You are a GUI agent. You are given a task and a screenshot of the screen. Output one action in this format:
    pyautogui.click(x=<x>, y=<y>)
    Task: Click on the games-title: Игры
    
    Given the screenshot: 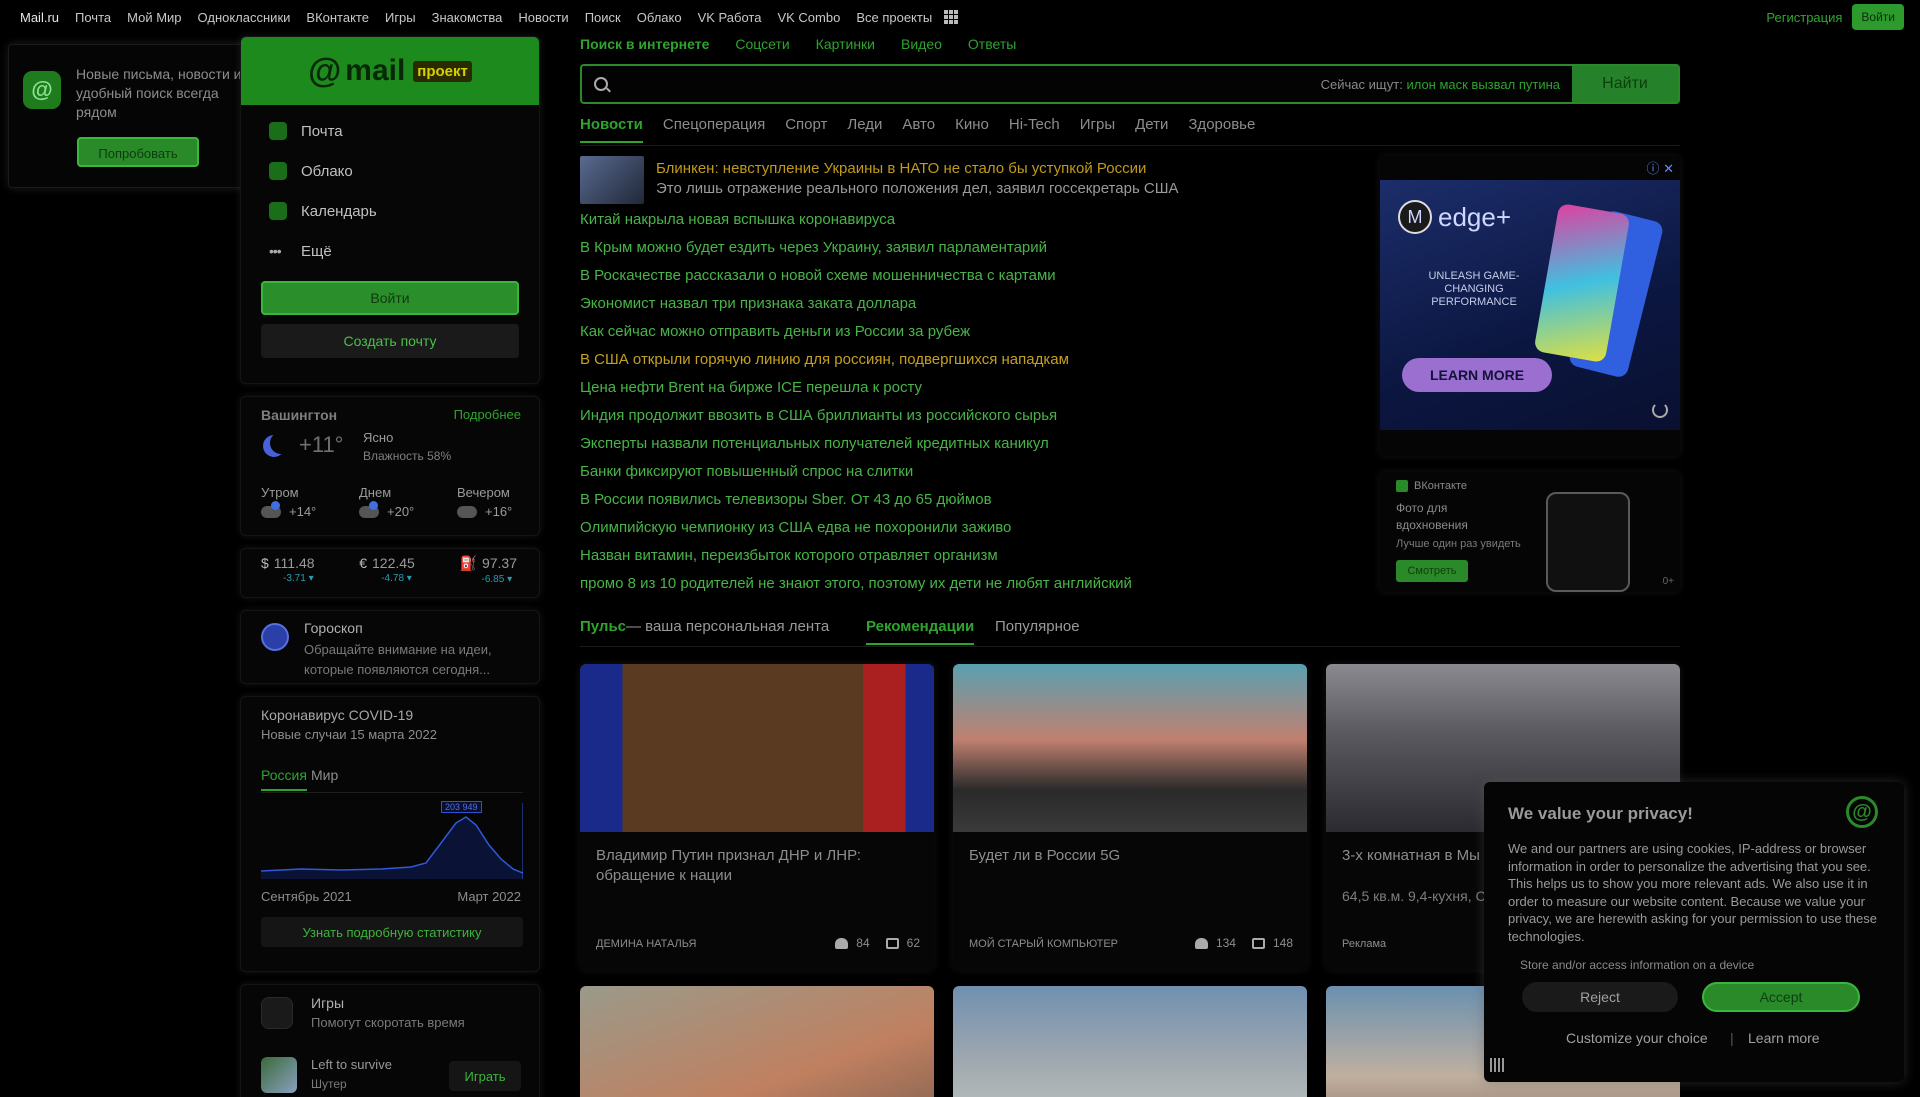 What is the action you would take?
    pyautogui.click(x=327, y=1003)
    